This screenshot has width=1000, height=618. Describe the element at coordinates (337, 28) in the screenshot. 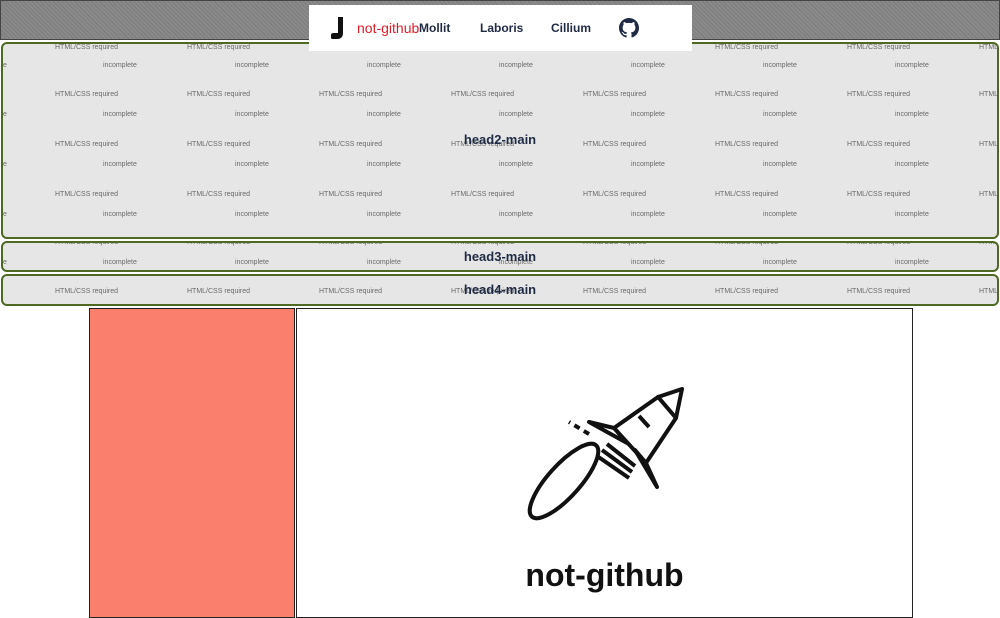

I see `boot-logo-icon` at that location.